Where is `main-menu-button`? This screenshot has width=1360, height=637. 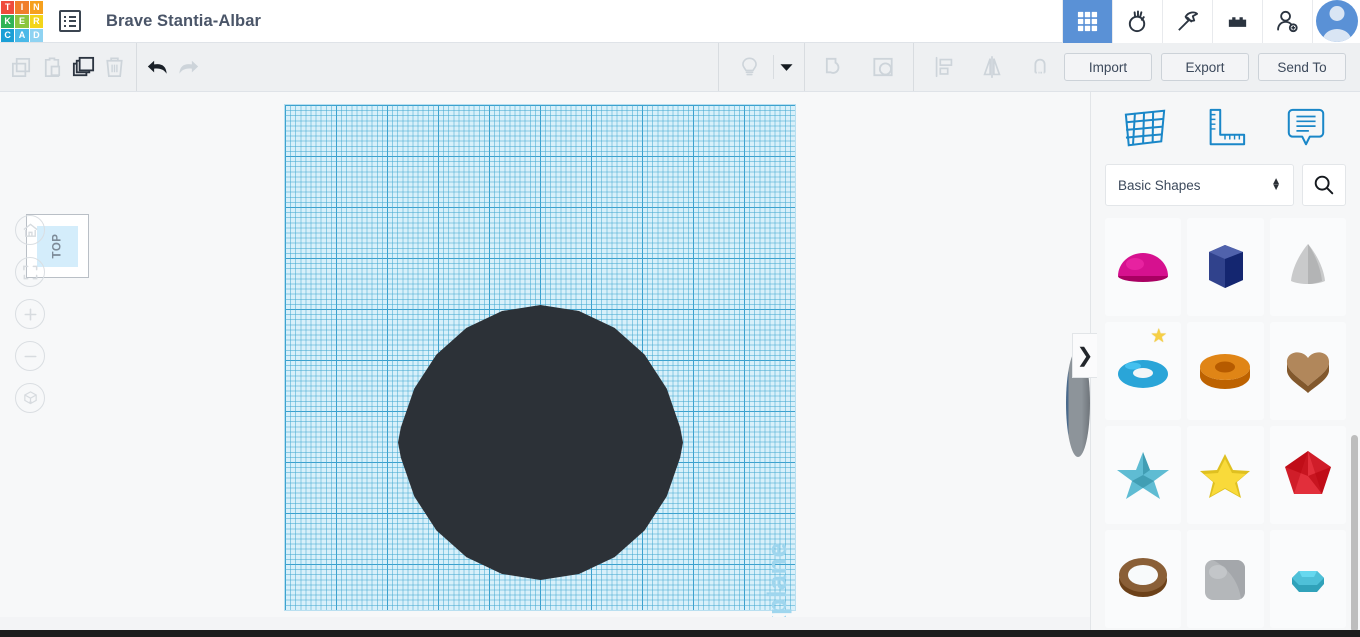
main-menu-button is located at coordinates (70, 21).